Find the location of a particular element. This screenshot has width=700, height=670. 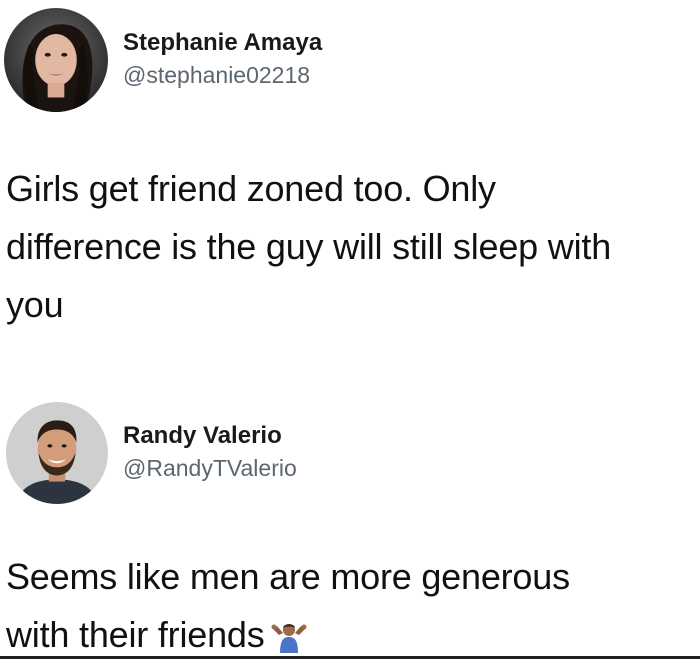

tweet-text-line: Girls get friend zoned too. Only is located at coordinates (251, 188).